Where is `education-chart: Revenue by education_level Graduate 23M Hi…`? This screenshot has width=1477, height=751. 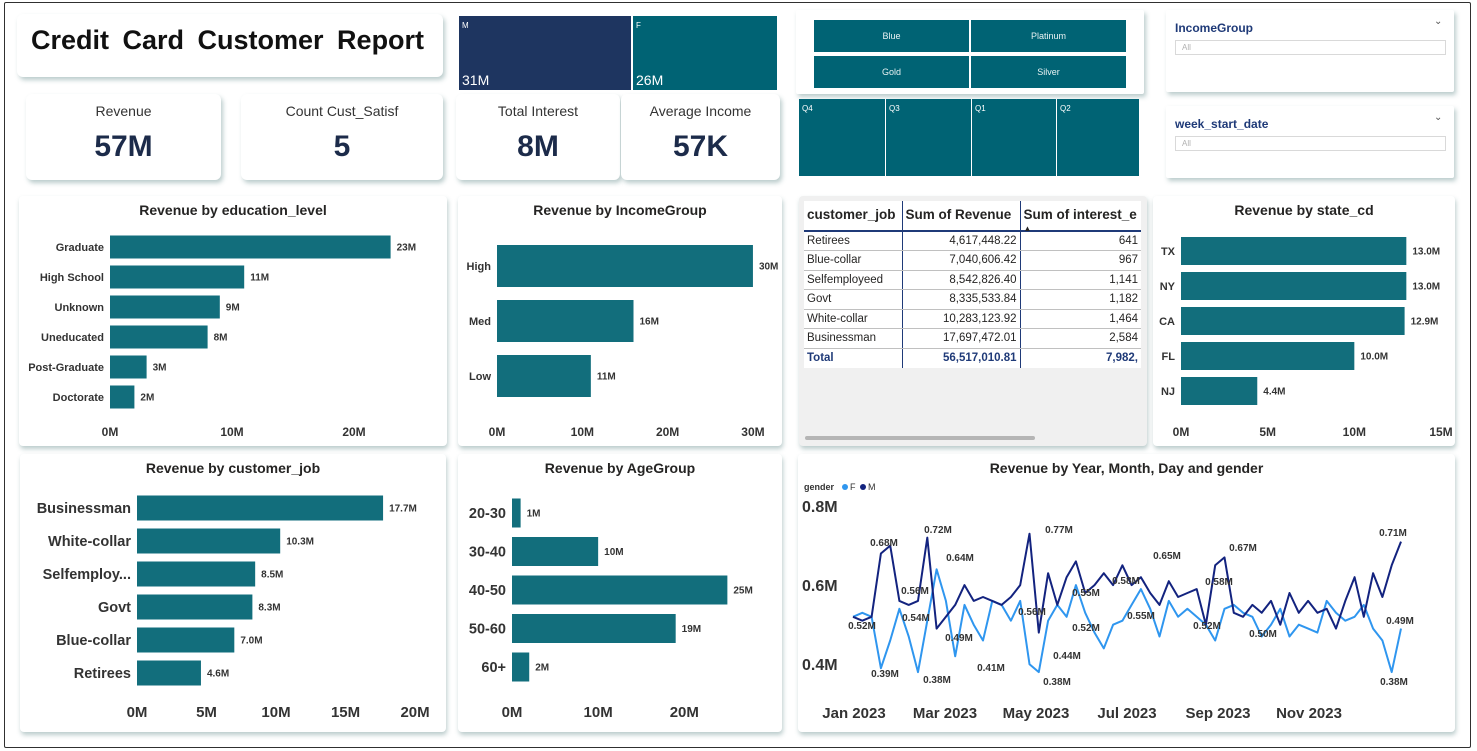 education-chart: Revenue by education_level Graduate 23M Hi… is located at coordinates (233, 321).